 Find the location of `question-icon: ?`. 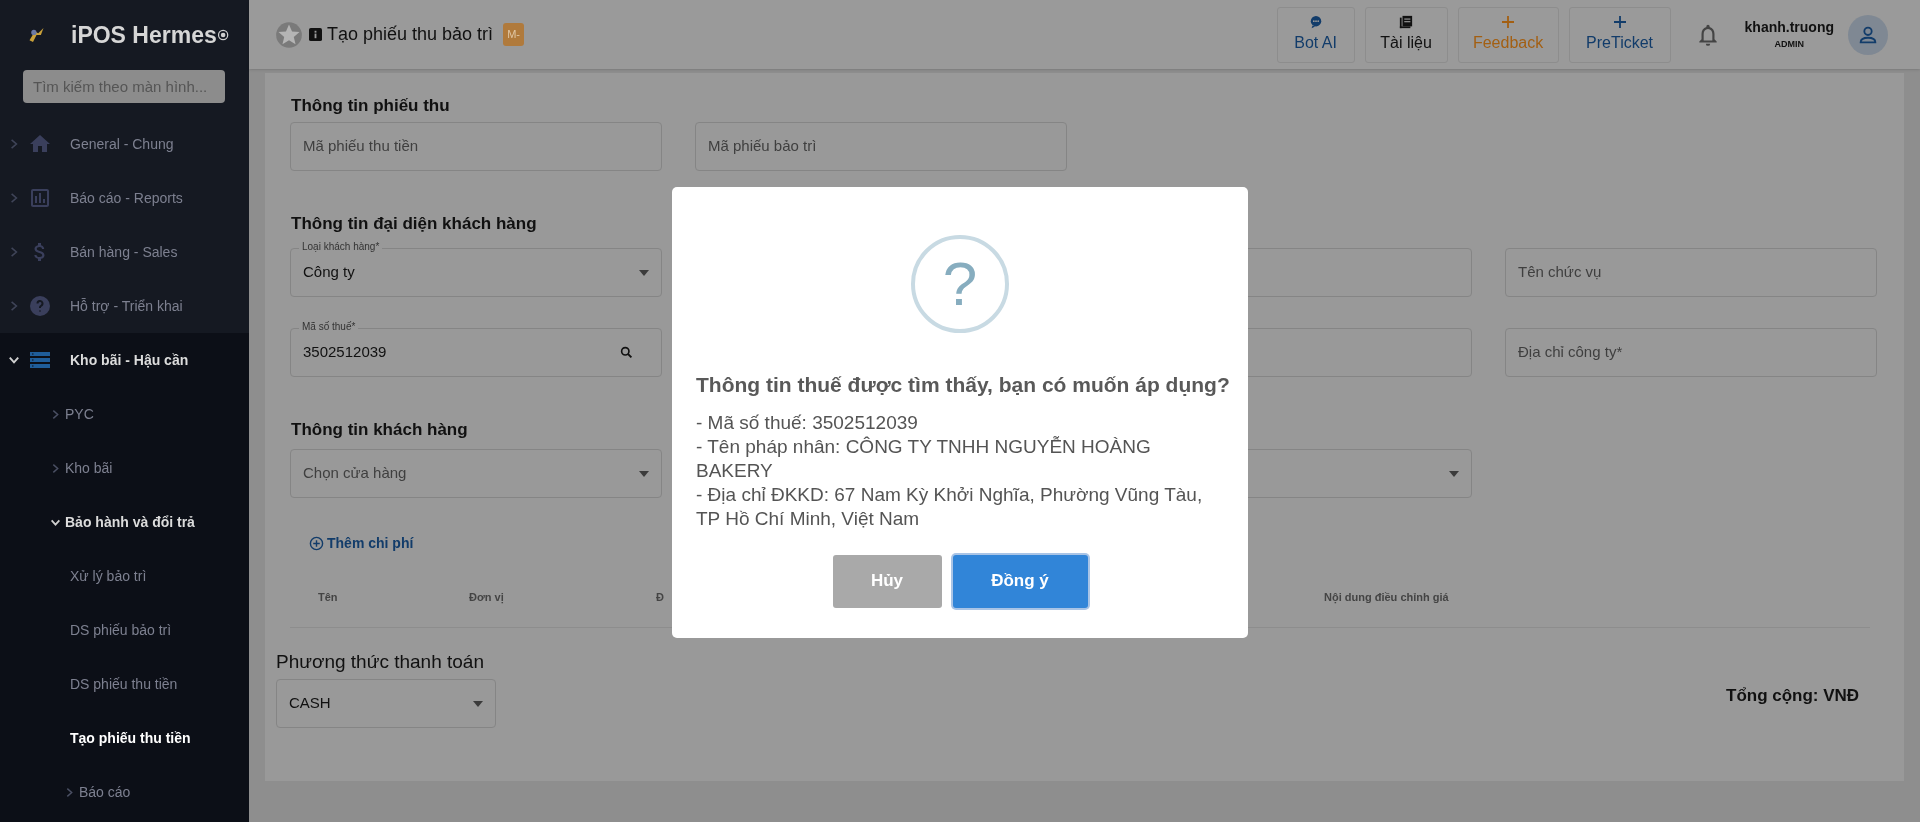

question-icon: ? is located at coordinates (960, 284).